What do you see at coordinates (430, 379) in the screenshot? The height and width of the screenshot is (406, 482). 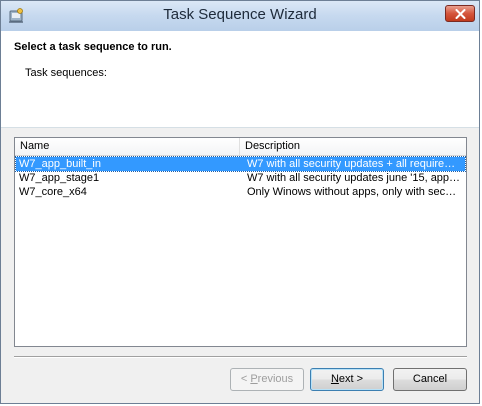 I see `cancel-button: Cancel` at bounding box center [430, 379].